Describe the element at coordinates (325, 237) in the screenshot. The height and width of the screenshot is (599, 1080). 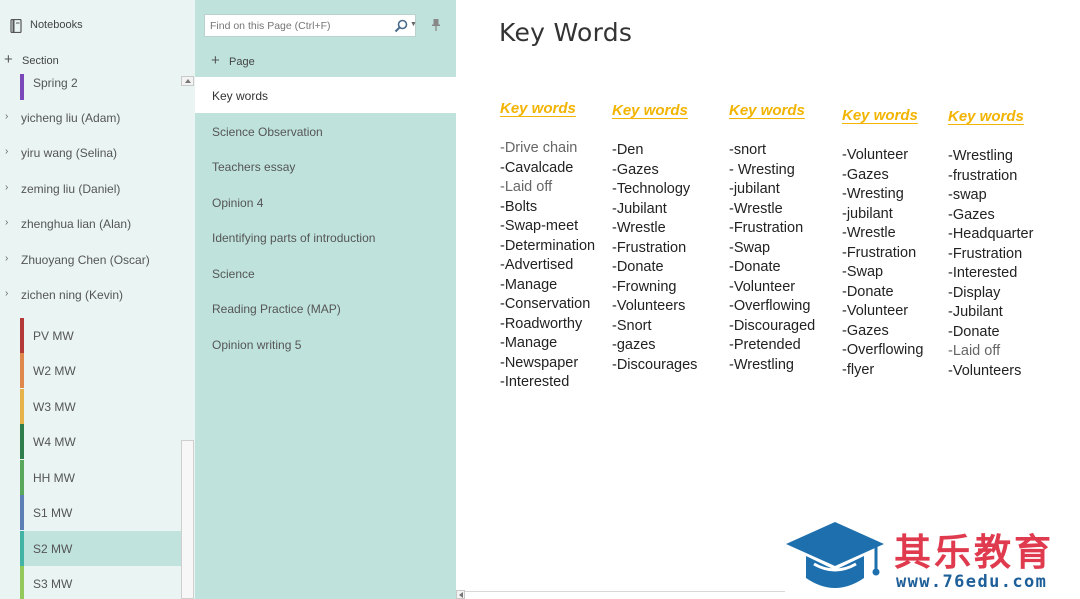
I see `page-item: Identifying parts of introduction` at that location.